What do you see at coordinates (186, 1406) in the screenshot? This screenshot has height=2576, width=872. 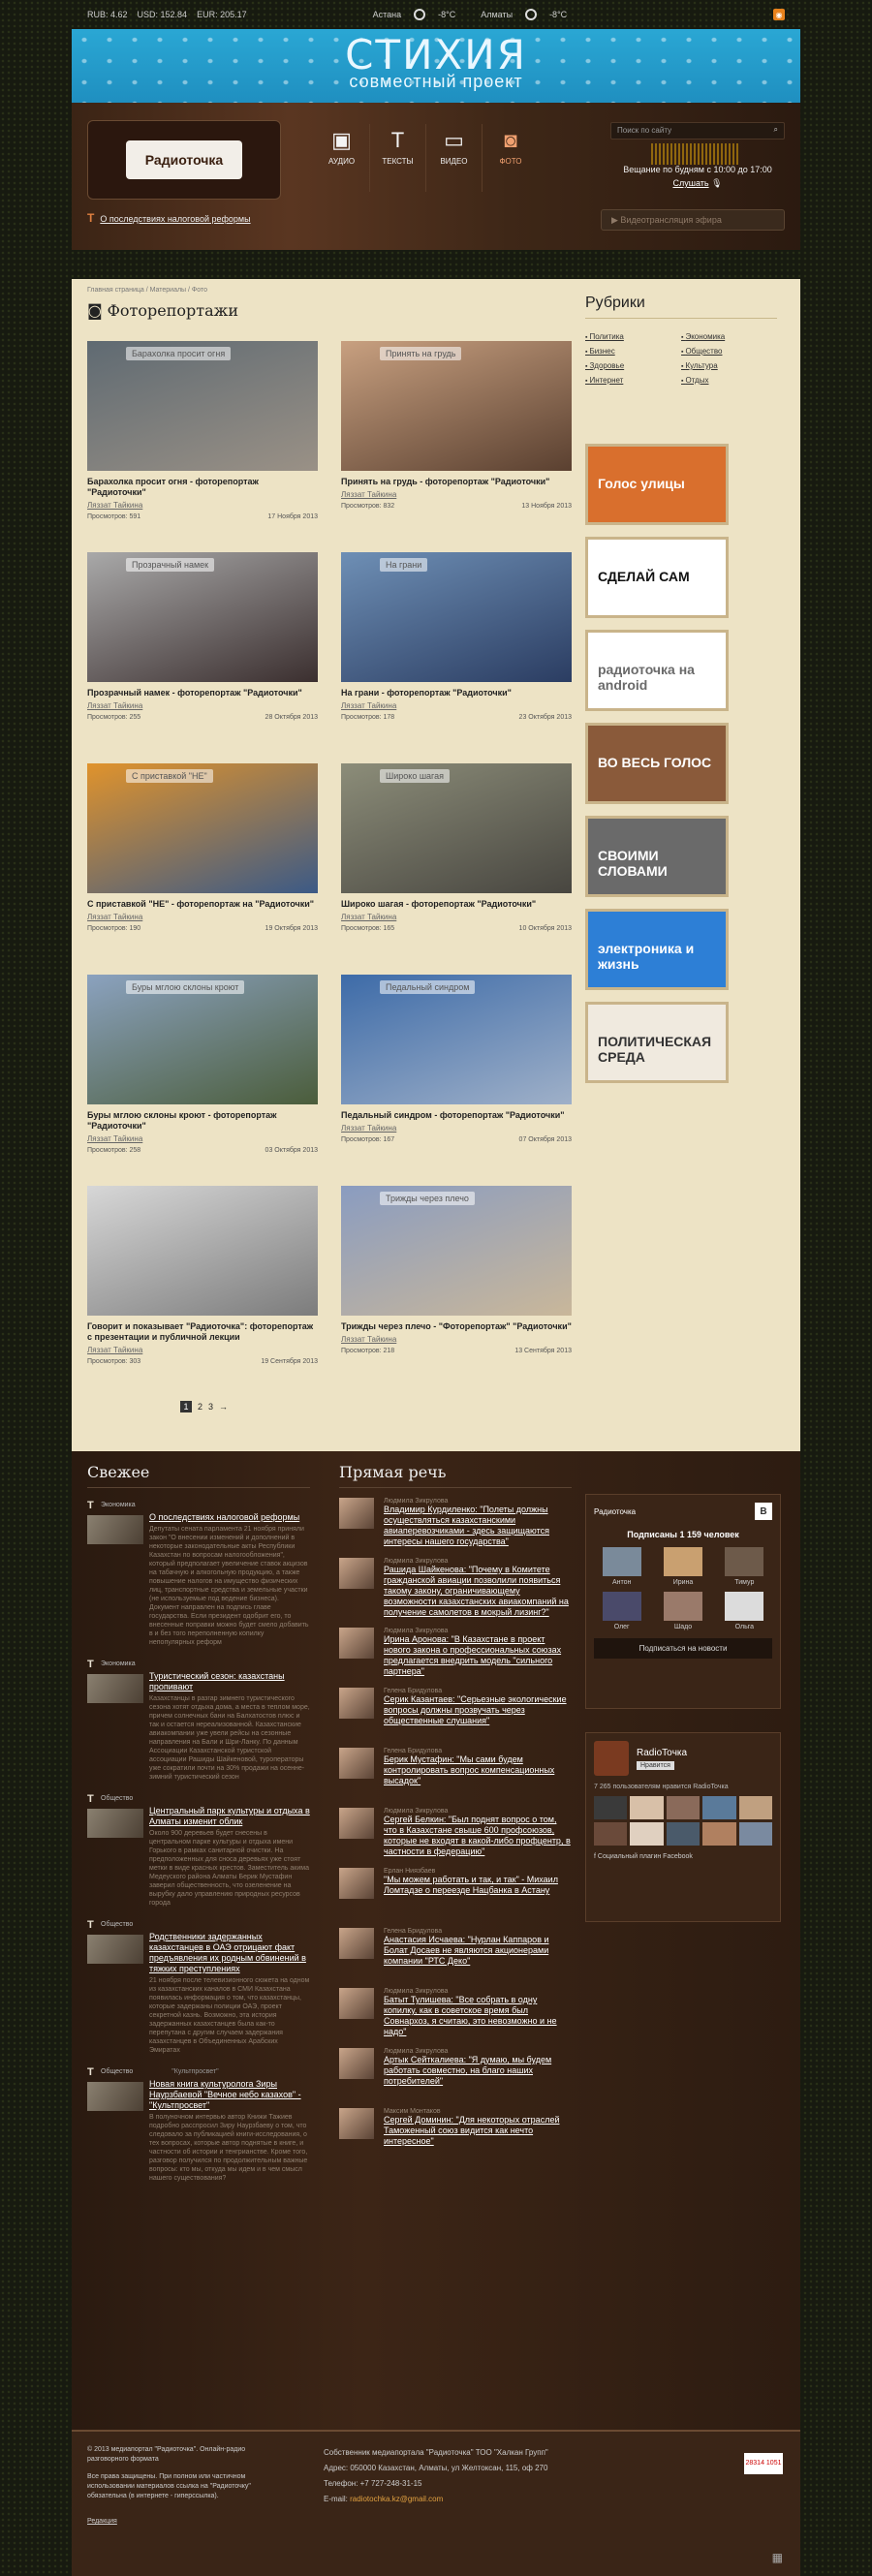 I see `page-1: 1` at bounding box center [186, 1406].